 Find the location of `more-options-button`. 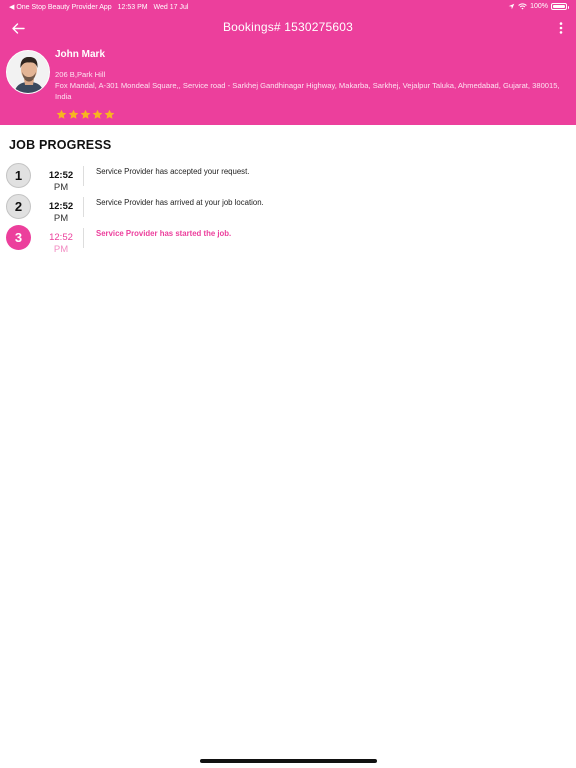

more-options-button is located at coordinates (561, 28).